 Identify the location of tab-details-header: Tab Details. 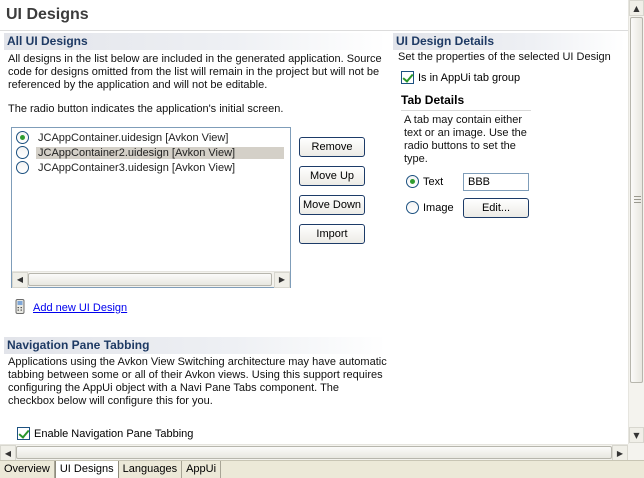
(433, 100).